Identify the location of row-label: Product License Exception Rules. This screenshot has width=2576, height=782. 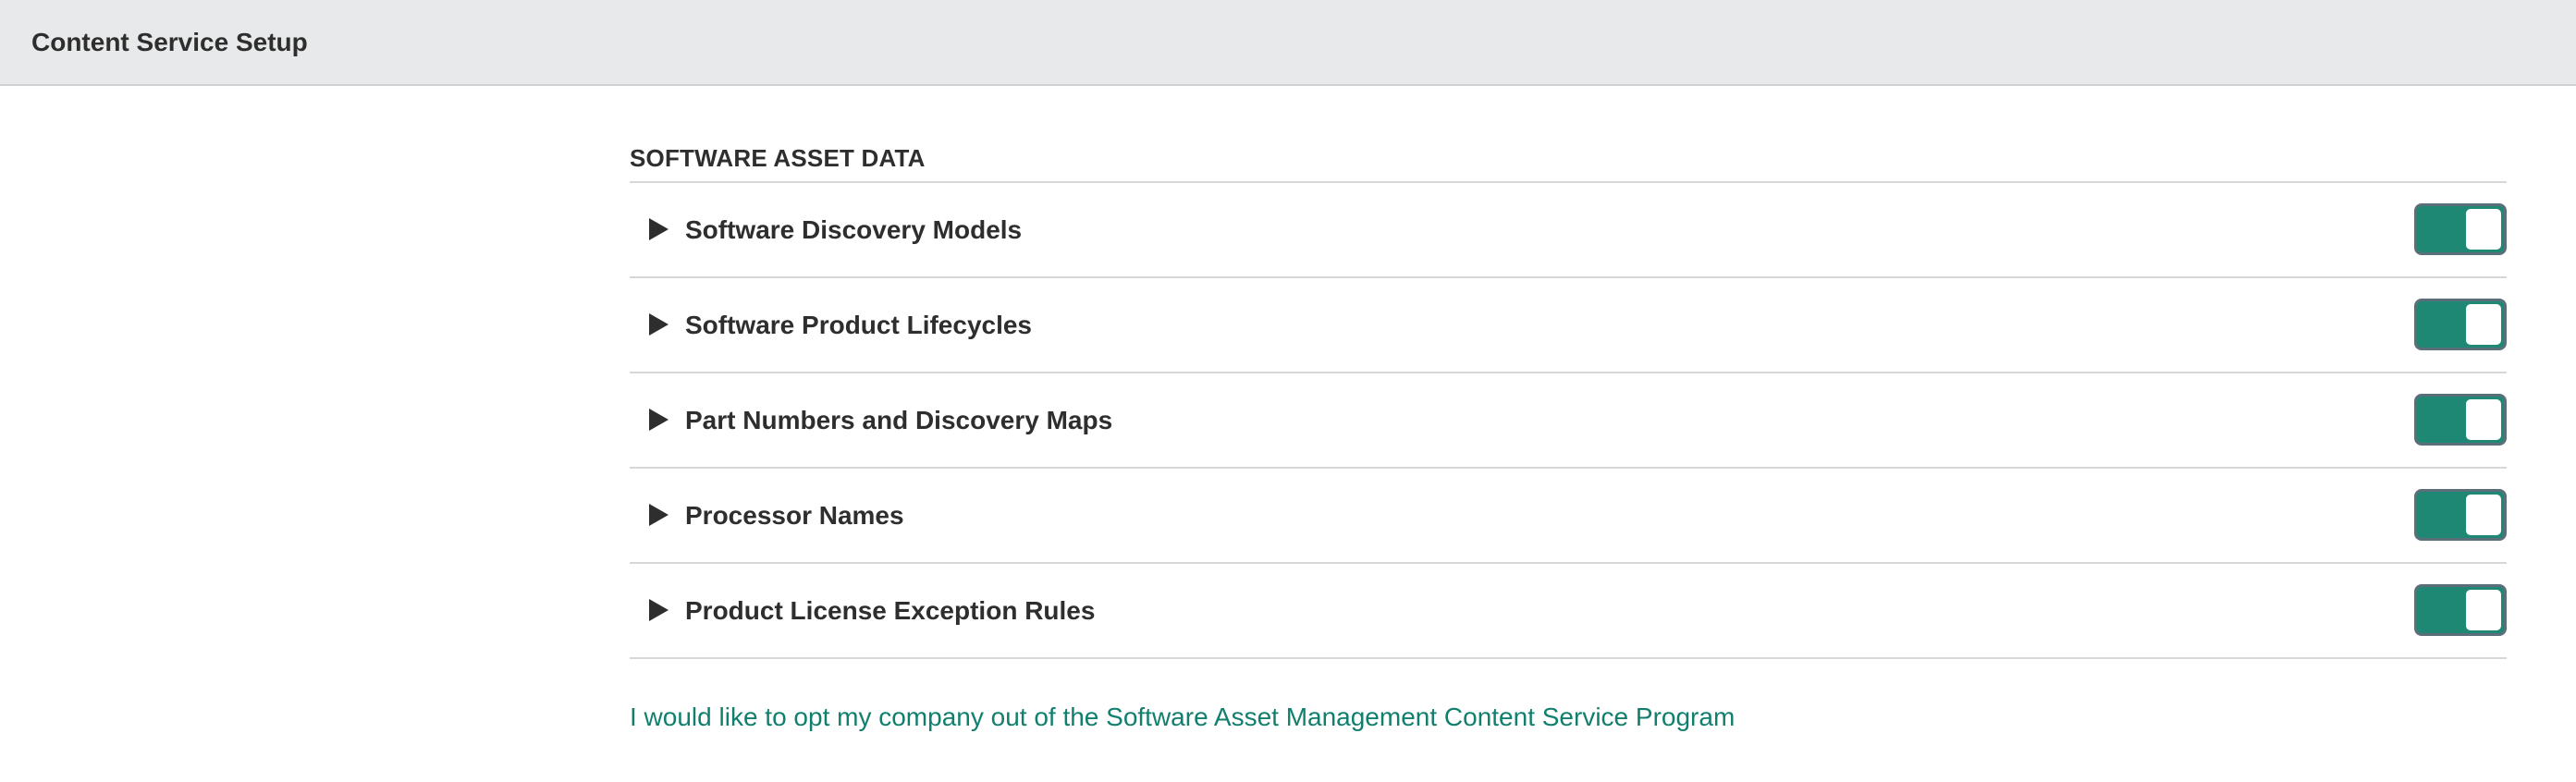
(890, 611).